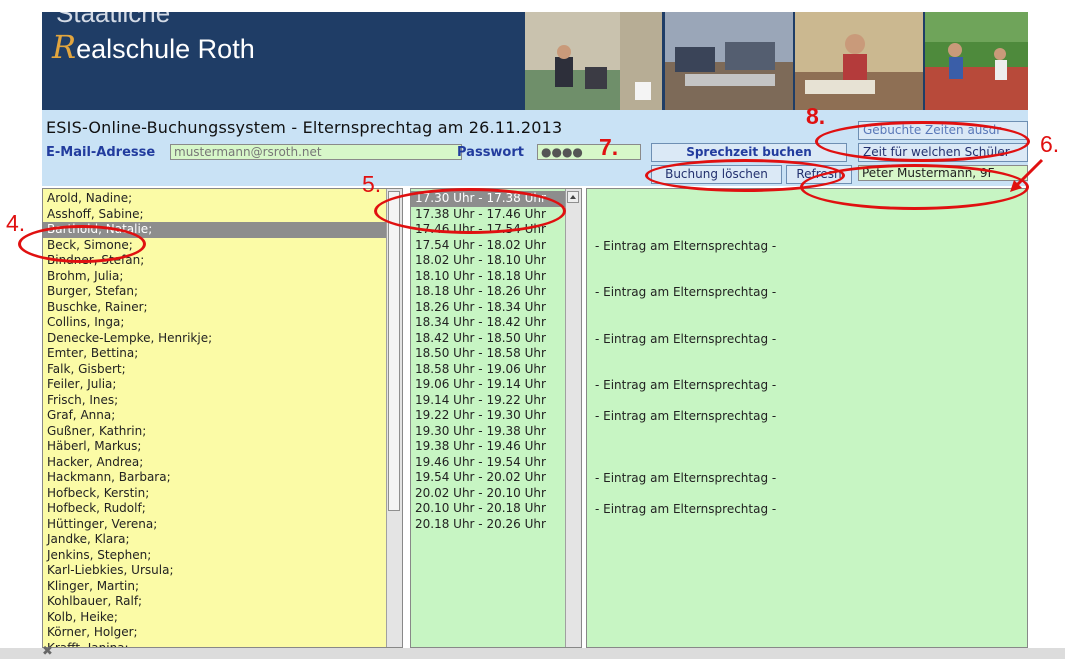 The width and height of the screenshot is (1065, 659). Describe the element at coordinates (593, 61) in the screenshot. I see `photo-painting-room` at that location.